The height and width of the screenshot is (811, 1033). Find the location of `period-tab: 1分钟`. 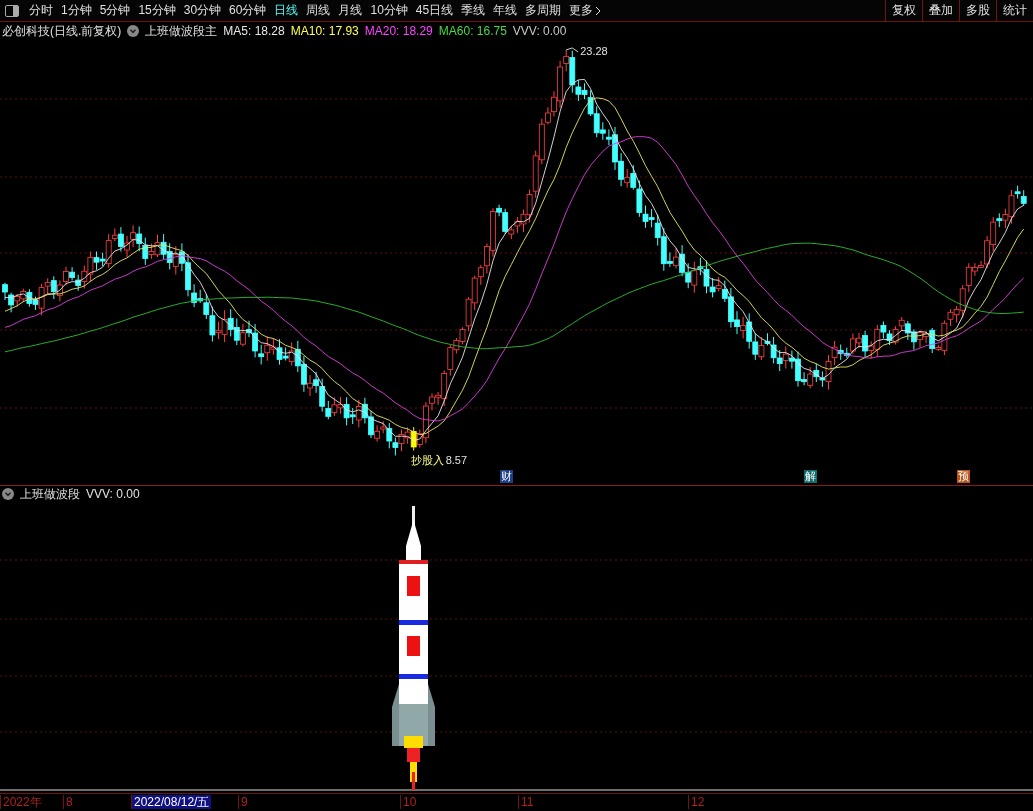

period-tab: 1分钟 is located at coordinates (76, 10).